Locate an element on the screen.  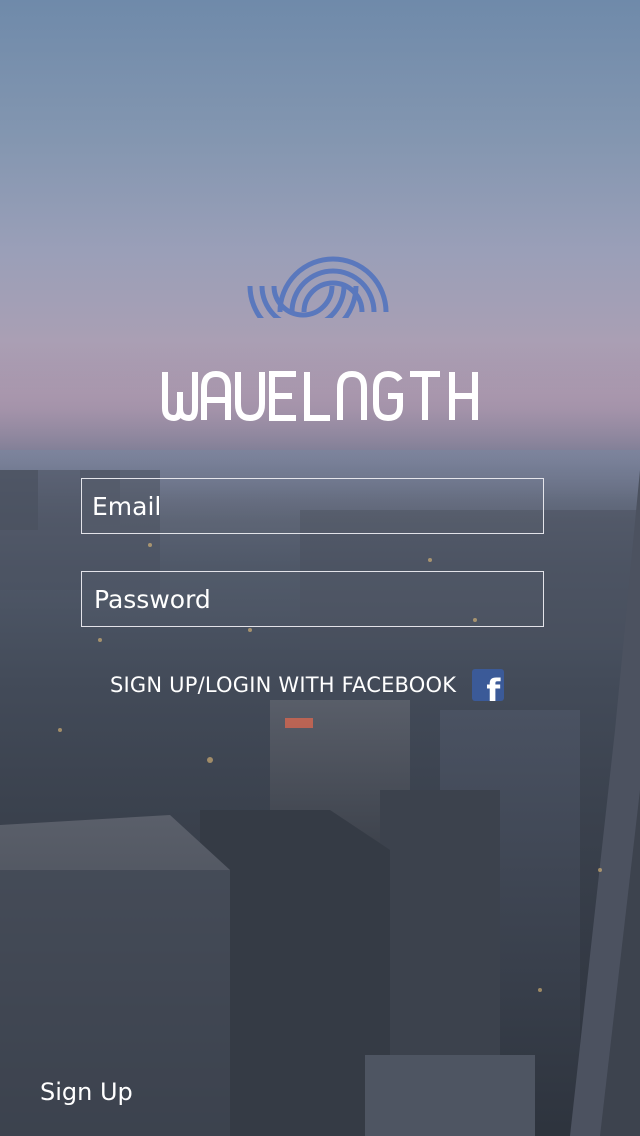
facebook-login-button: SIGN UP/LOGIN WITH FACEBOOK f is located at coordinates (307, 685).